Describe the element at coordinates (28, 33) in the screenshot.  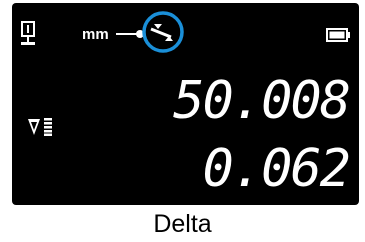
I see `probe-icon` at that location.